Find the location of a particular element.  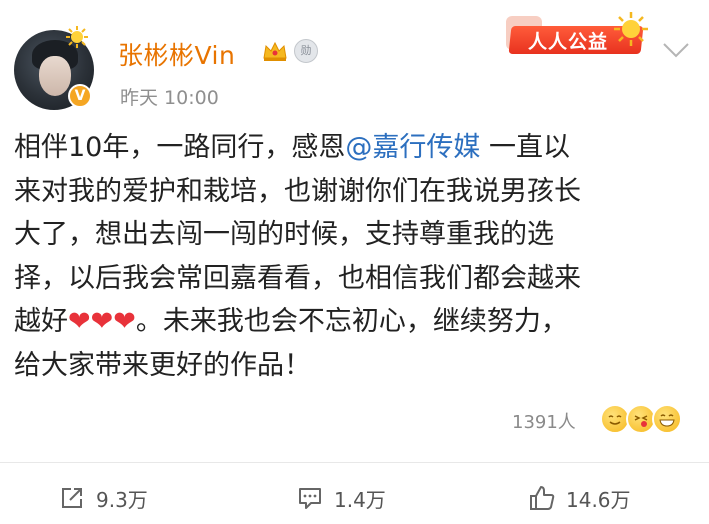

charity-badge: 人人公益 is located at coordinates (578, 34).